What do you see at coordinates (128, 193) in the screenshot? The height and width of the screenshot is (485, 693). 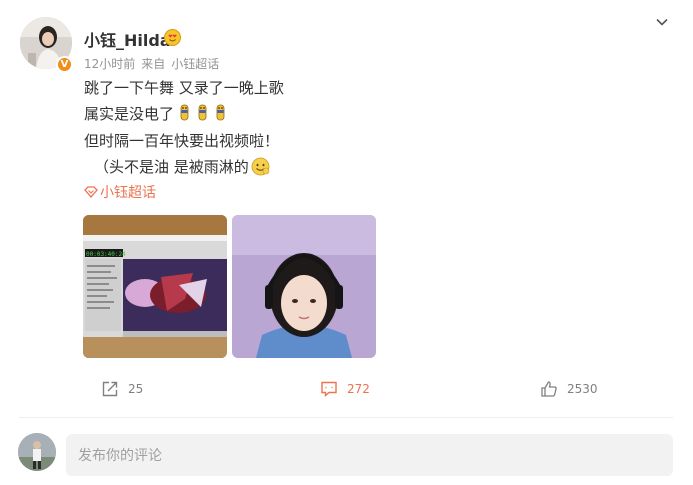 I see `super-topic-label: 小钰超话` at bounding box center [128, 193].